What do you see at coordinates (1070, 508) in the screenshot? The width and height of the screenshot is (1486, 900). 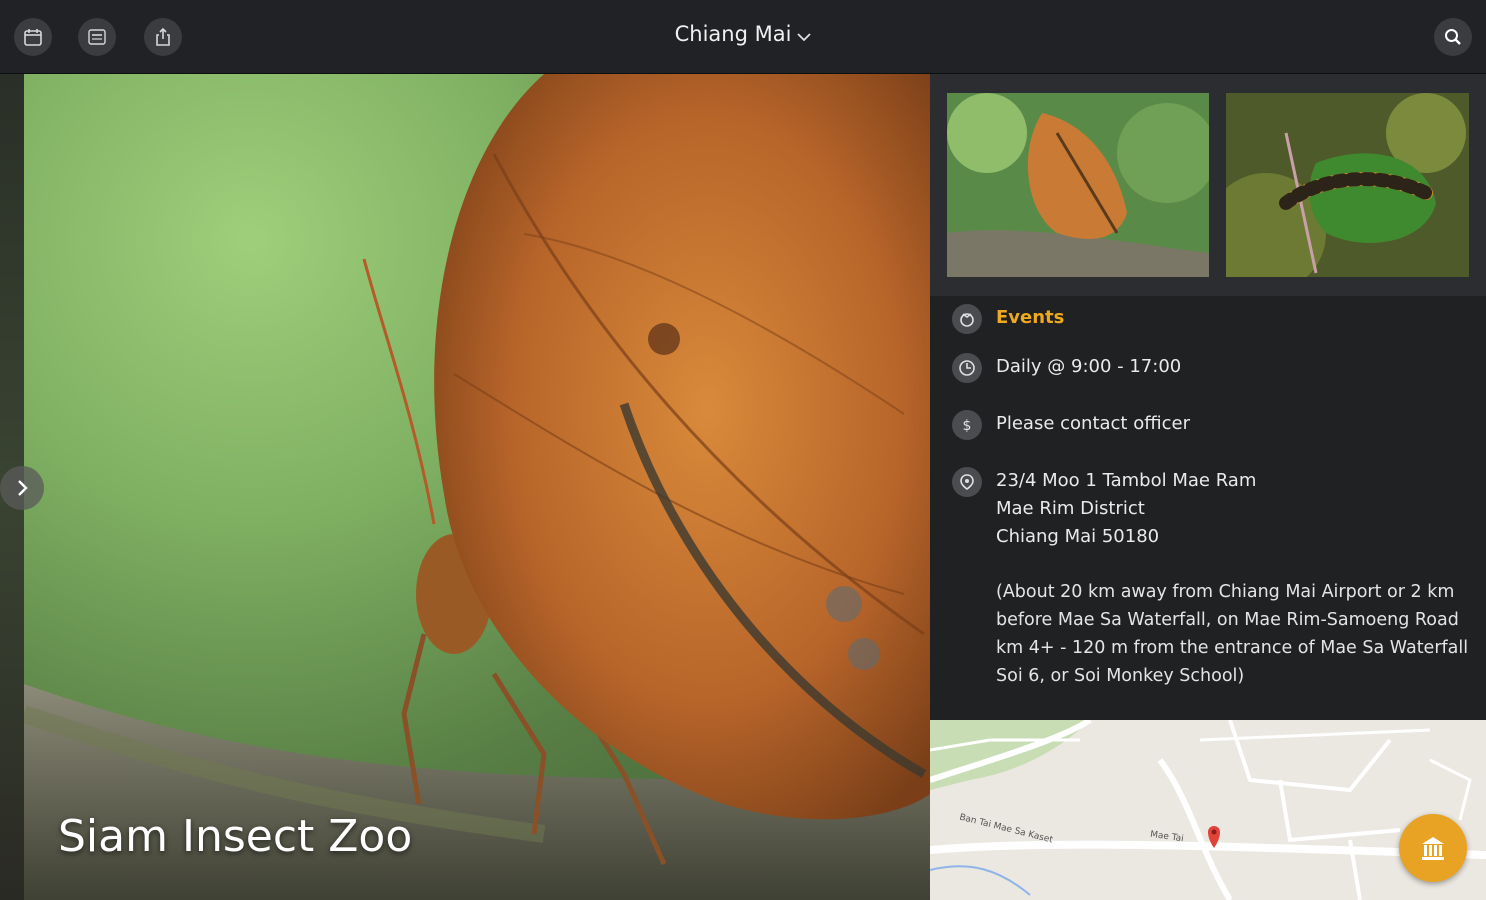 I see `address-line-2: Mae Rim District` at bounding box center [1070, 508].